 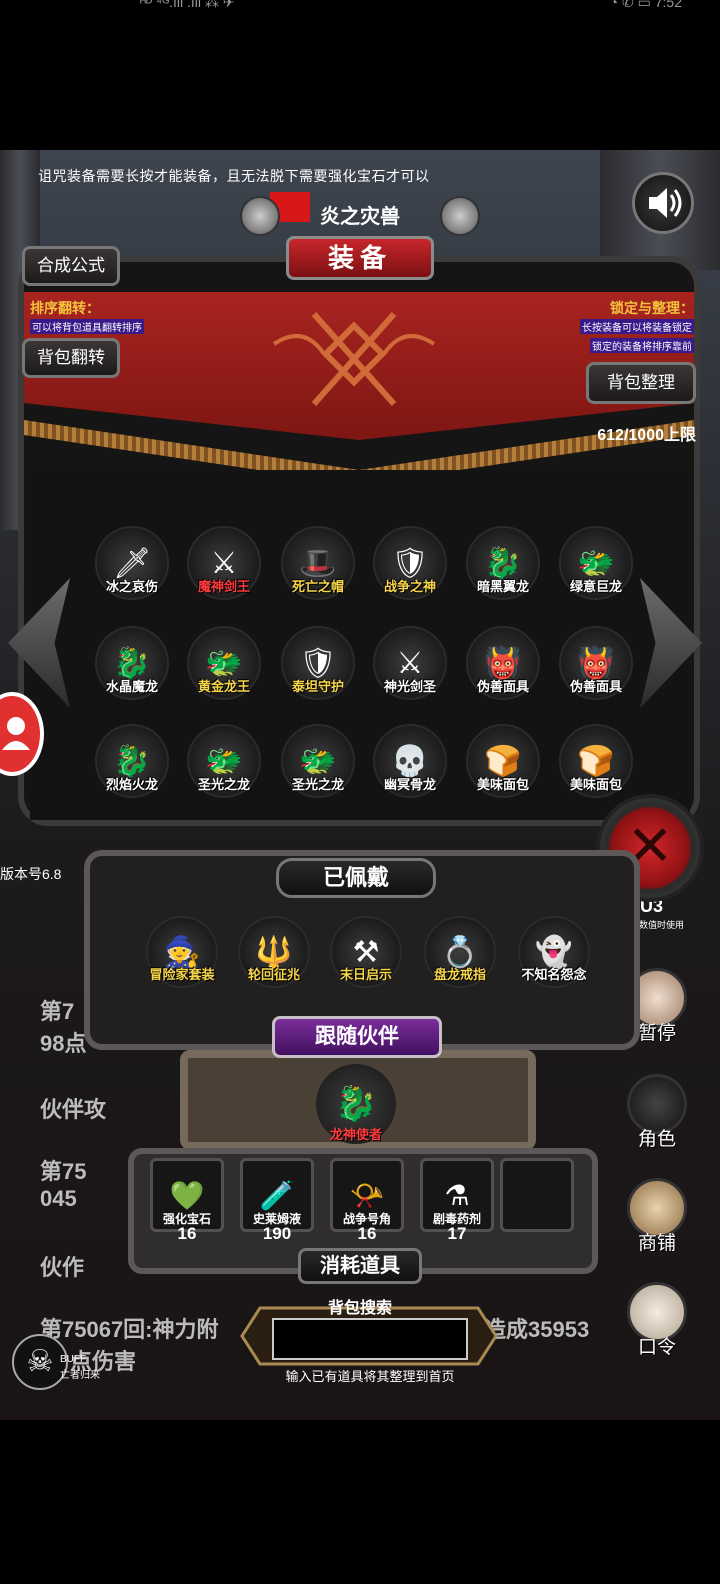 I want to click on consumables-title: 消耗道具, so click(x=360, y=1266).